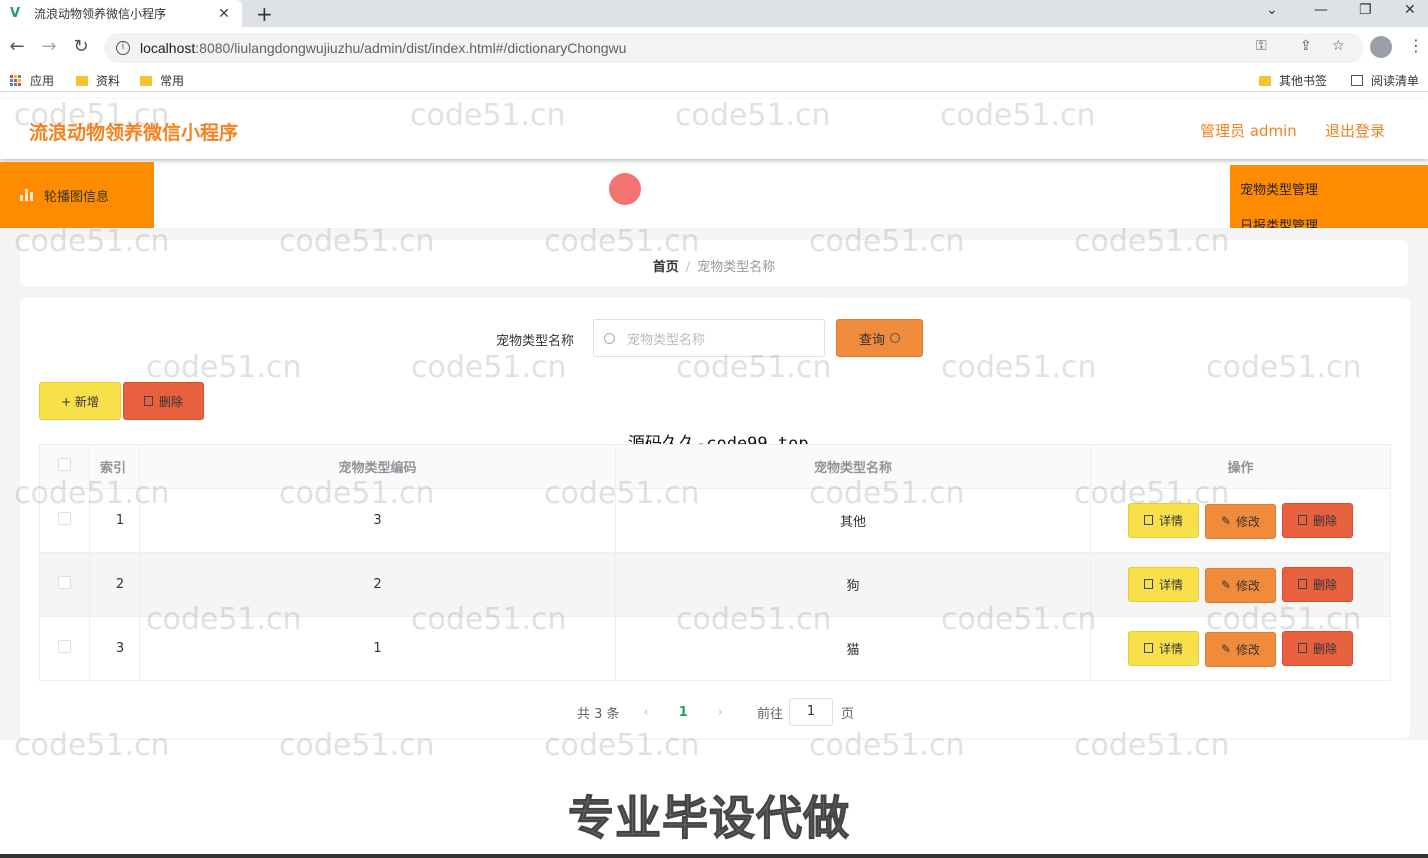 The image size is (1428, 858). What do you see at coordinates (264, 14) in the screenshot?
I see `new-tab-icon: +` at bounding box center [264, 14].